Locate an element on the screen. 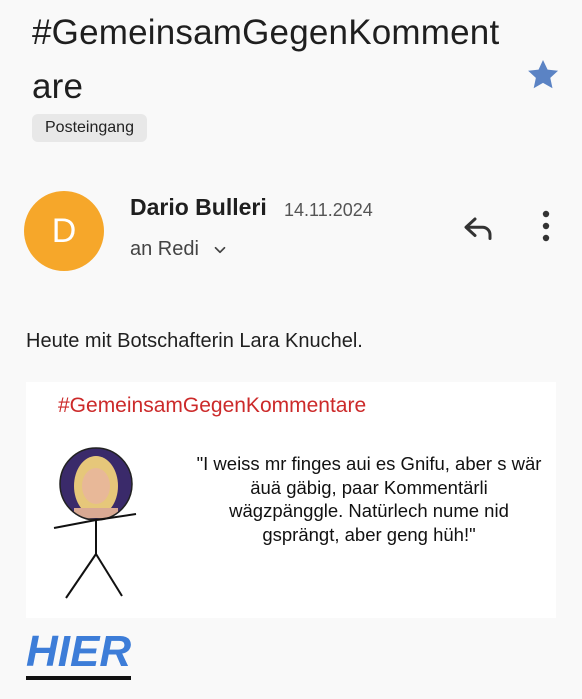 The image size is (582, 699). label-chip-posteingang: Posteingang is located at coordinates (89, 128).